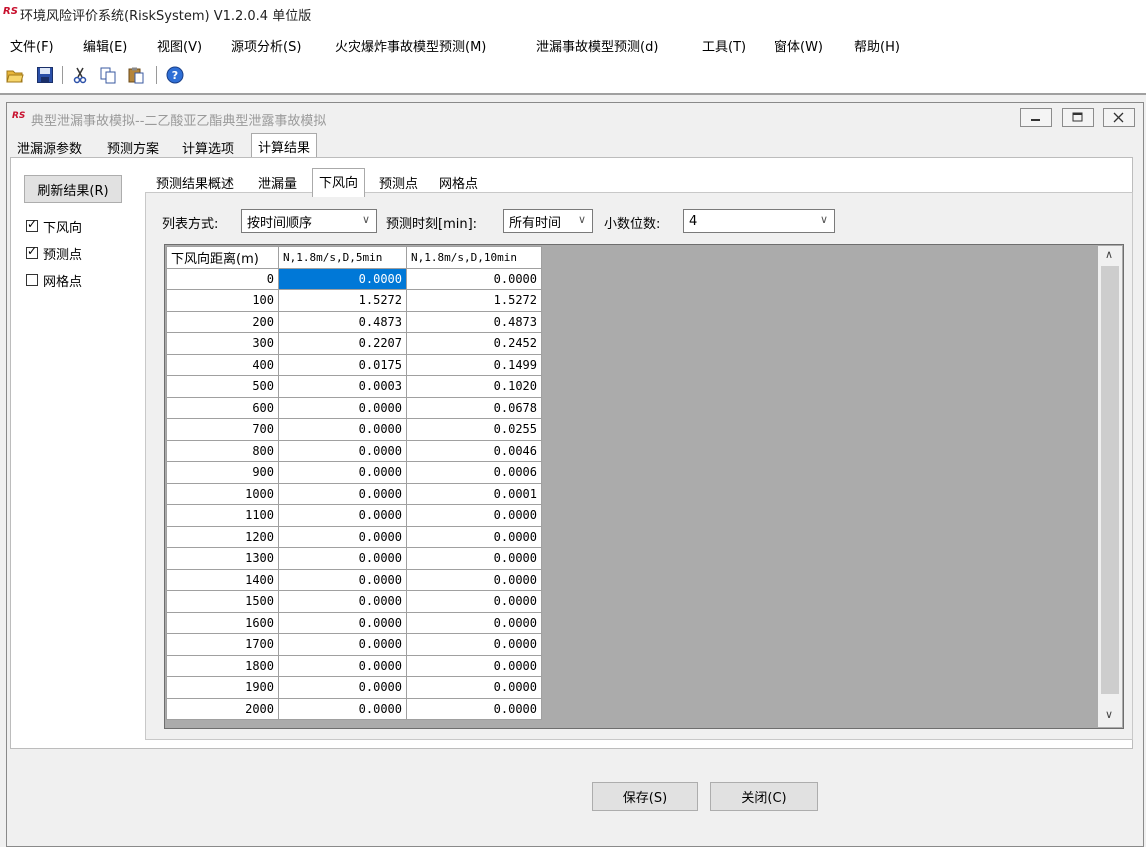 Image resolution: width=1146 pixels, height=847 pixels. What do you see at coordinates (597, 45) in the screenshot?
I see `menu-leak-prediction: 泄漏事故模型预测(d)` at bounding box center [597, 45].